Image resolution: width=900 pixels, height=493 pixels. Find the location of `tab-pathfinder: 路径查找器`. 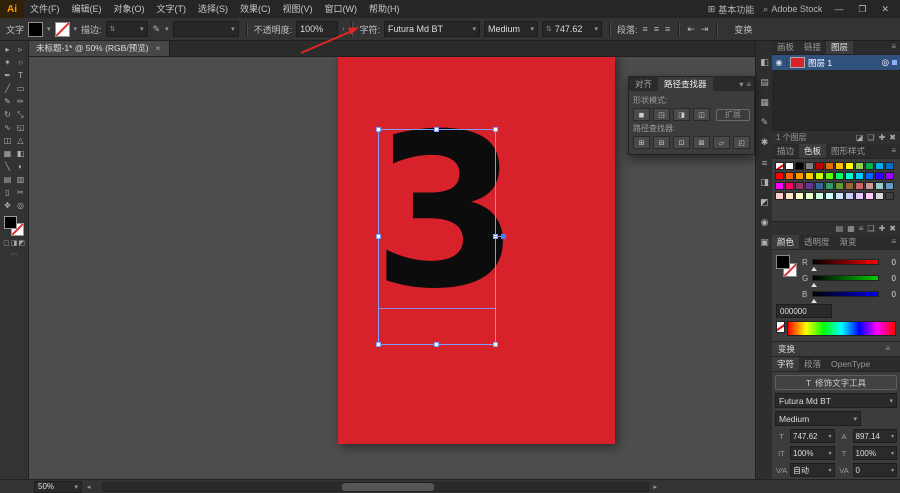

tab-pathfinder: 路径查找器 is located at coordinates (685, 84).